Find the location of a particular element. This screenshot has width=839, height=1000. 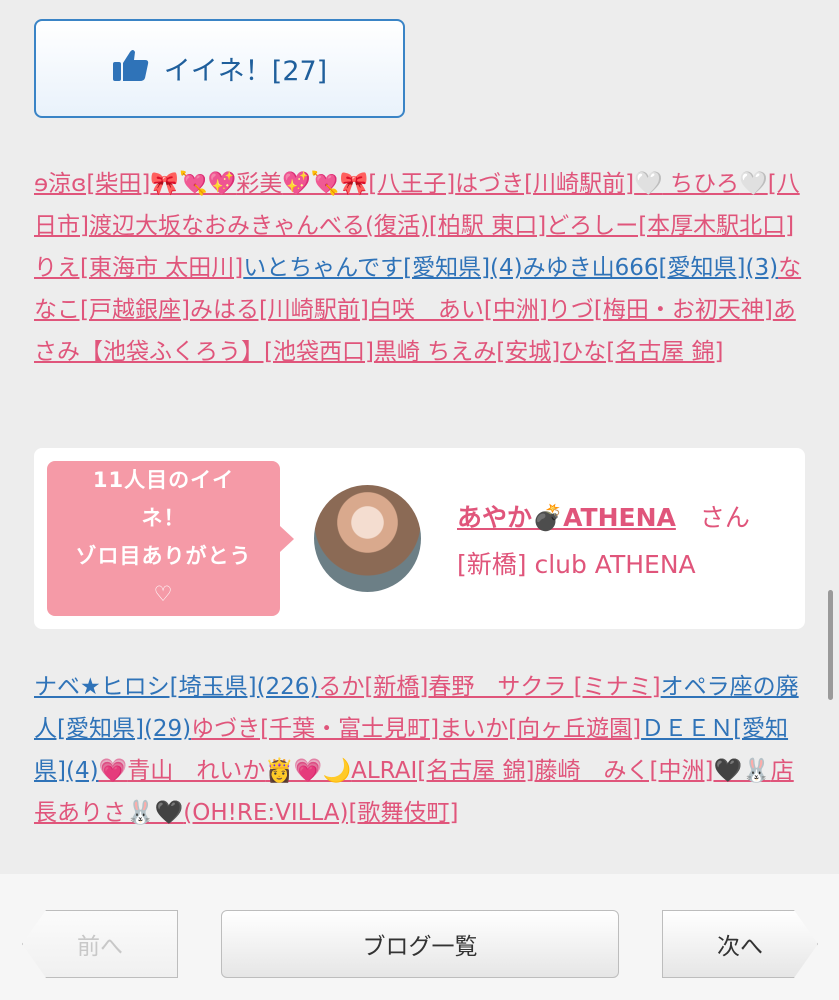

liker-link: 渡辺大坂なおみきゃんべる(復活)[柏駅 東口] is located at coordinates (317, 226).